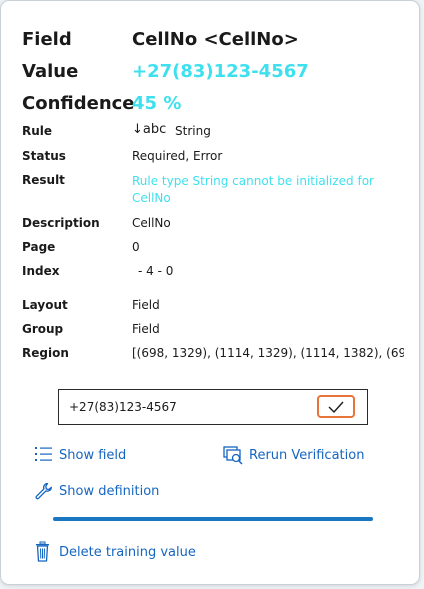 Image resolution: width=424 pixels, height=589 pixels. I want to click on trash-icon, so click(42, 551).